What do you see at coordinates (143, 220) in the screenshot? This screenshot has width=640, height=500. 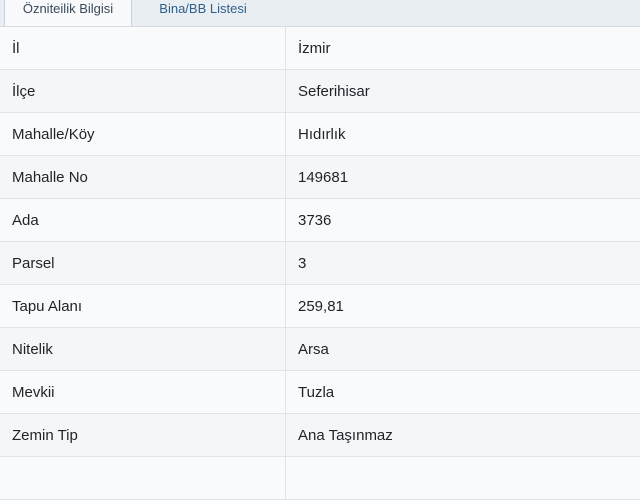 I see `row-label: Ada` at bounding box center [143, 220].